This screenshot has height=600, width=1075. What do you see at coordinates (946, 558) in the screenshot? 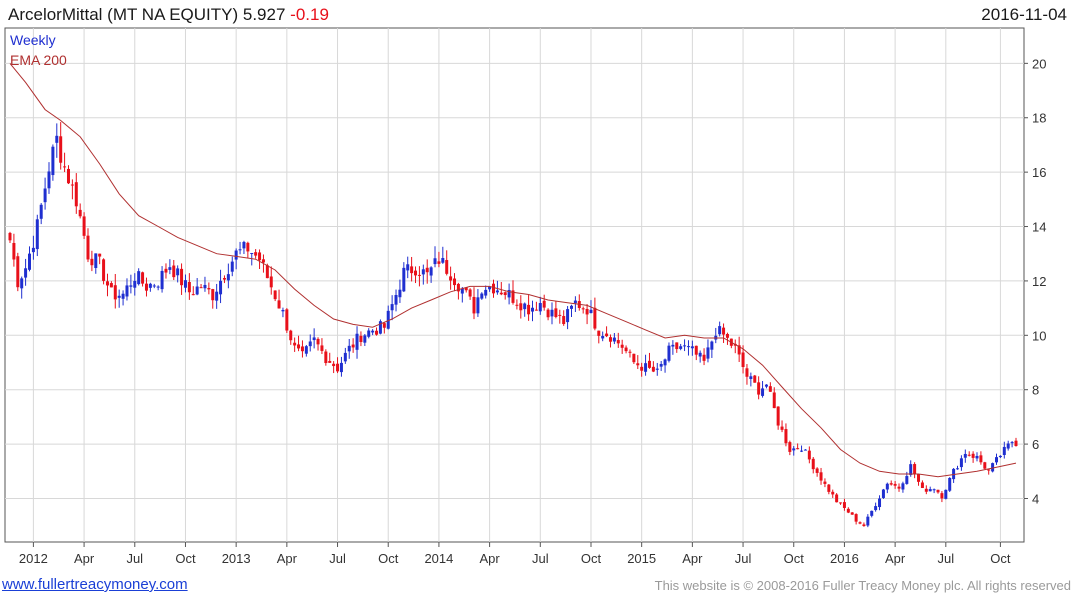
I see `x-tick-label: Jul` at bounding box center [946, 558].